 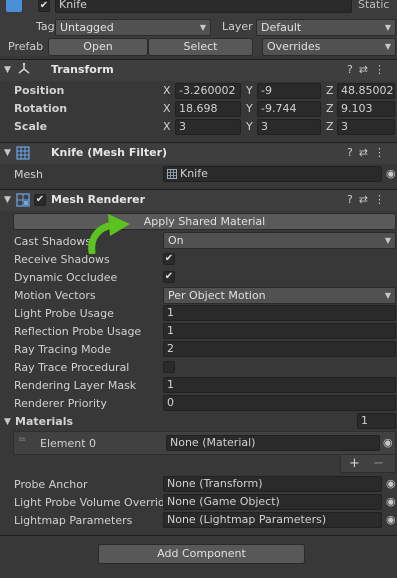 What do you see at coordinates (272, 484) in the screenshot?
I see `probe-anchor-field: None (Transform)` at bounding box center [272, 484].